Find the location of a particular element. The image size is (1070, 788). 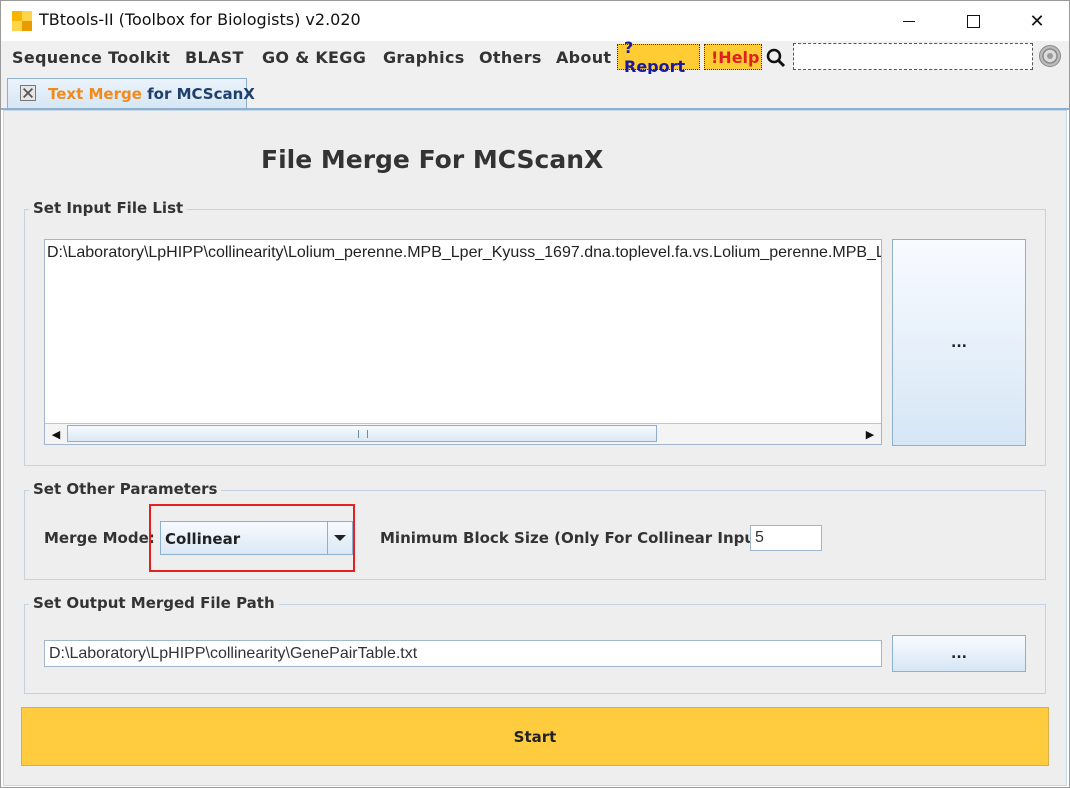

maximize-button is located at coordinates (973, 21).